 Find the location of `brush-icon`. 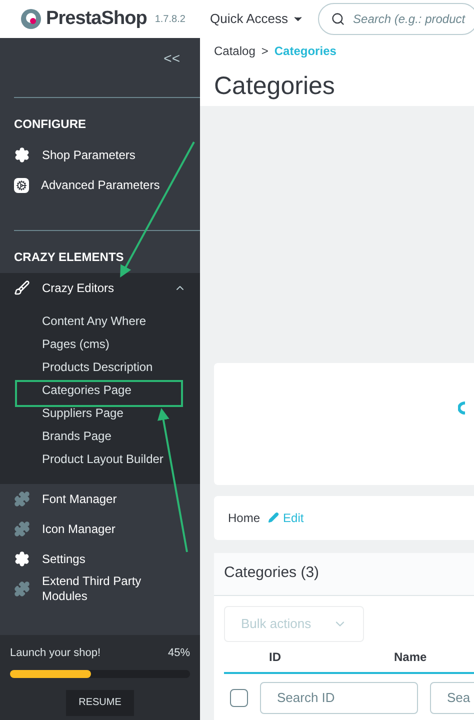

brush-icon is located at coordinates (22, 288).